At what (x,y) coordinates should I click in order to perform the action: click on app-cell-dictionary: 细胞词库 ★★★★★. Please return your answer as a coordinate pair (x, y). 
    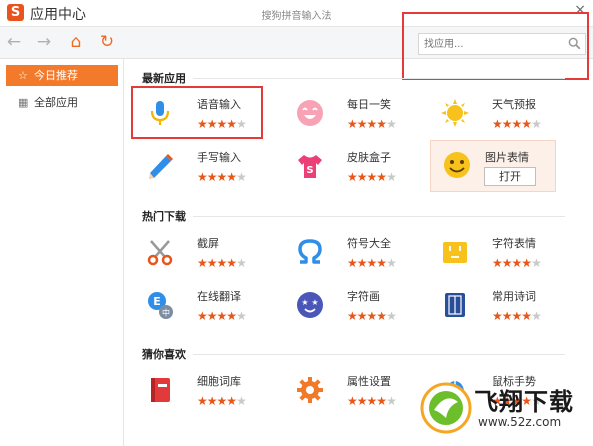
    Looking at the image, I should click on (200, 392).